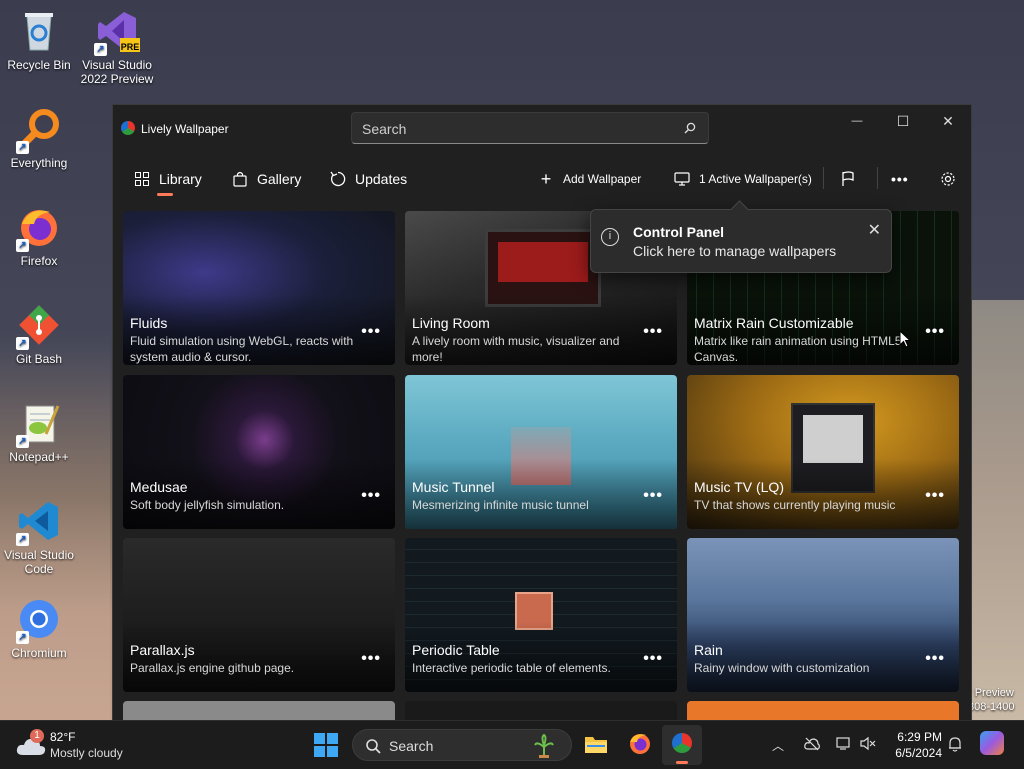  Describe the element at coordinates (955, 744) in the screenshot. I see `notification-bell-icon` at that location.